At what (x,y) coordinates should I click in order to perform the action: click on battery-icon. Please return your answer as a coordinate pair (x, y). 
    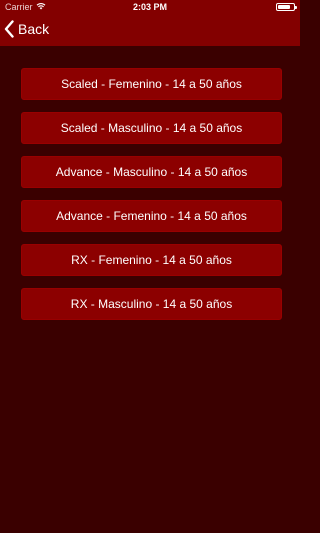
    Looking at the image, I should click on (286, 7).